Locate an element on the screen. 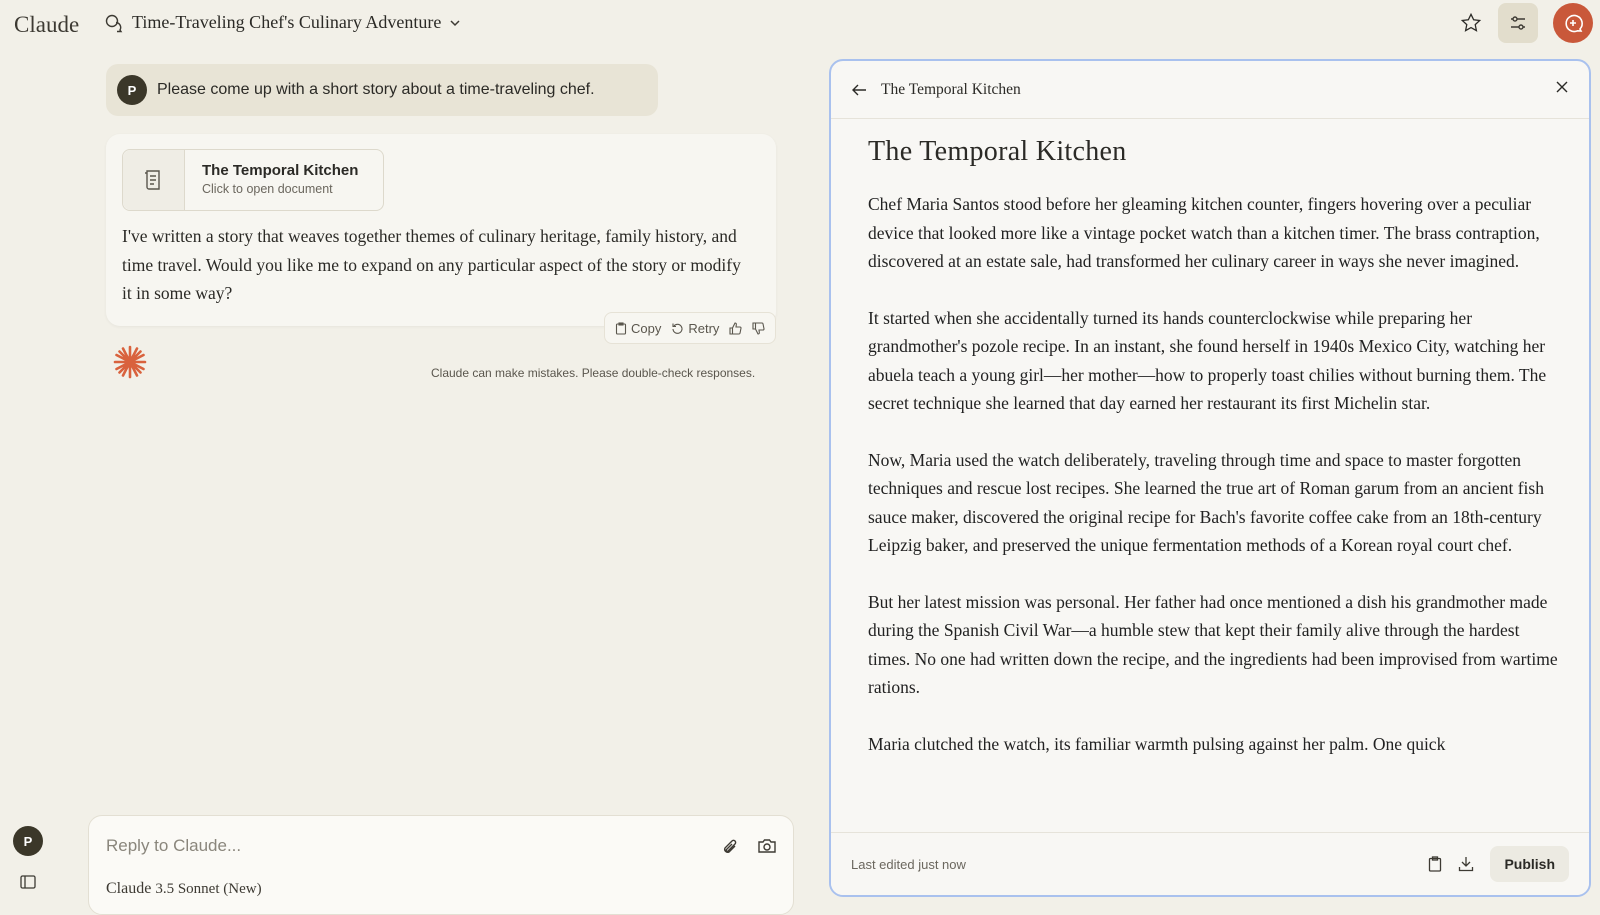  document-title: The Temporal Kitchen is located at coordinates (997, 151).